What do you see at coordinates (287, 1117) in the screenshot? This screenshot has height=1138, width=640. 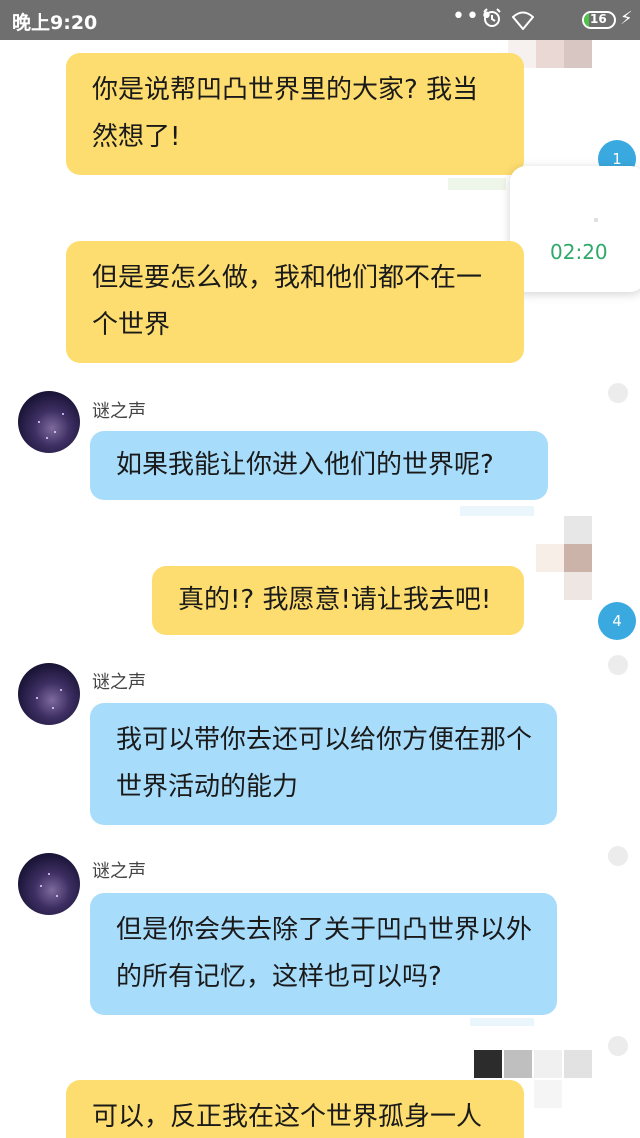 I see `message-text: 可以，反正我在这个世界孤身一人` at bounding box center [287, 1117].